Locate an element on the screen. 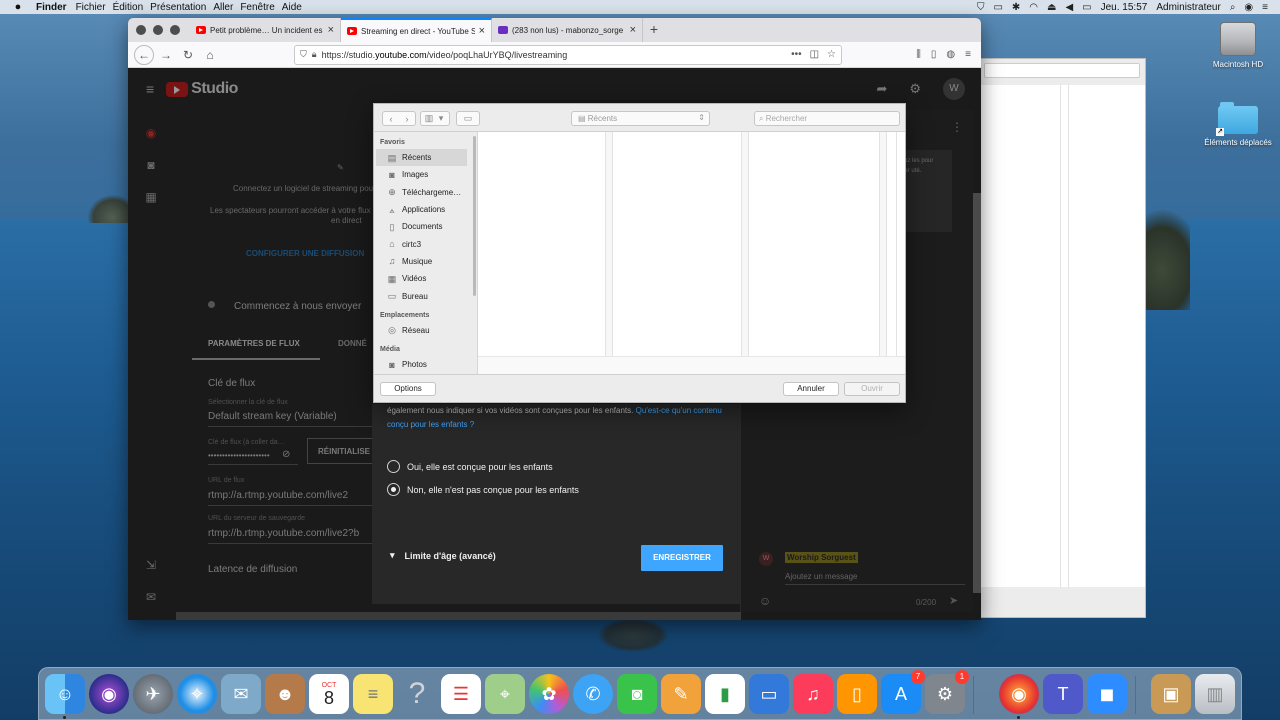 This screenshot has height=720, width=1280. sidebar-item-documents: ▯ Documents is located at coordinates (425, 226).